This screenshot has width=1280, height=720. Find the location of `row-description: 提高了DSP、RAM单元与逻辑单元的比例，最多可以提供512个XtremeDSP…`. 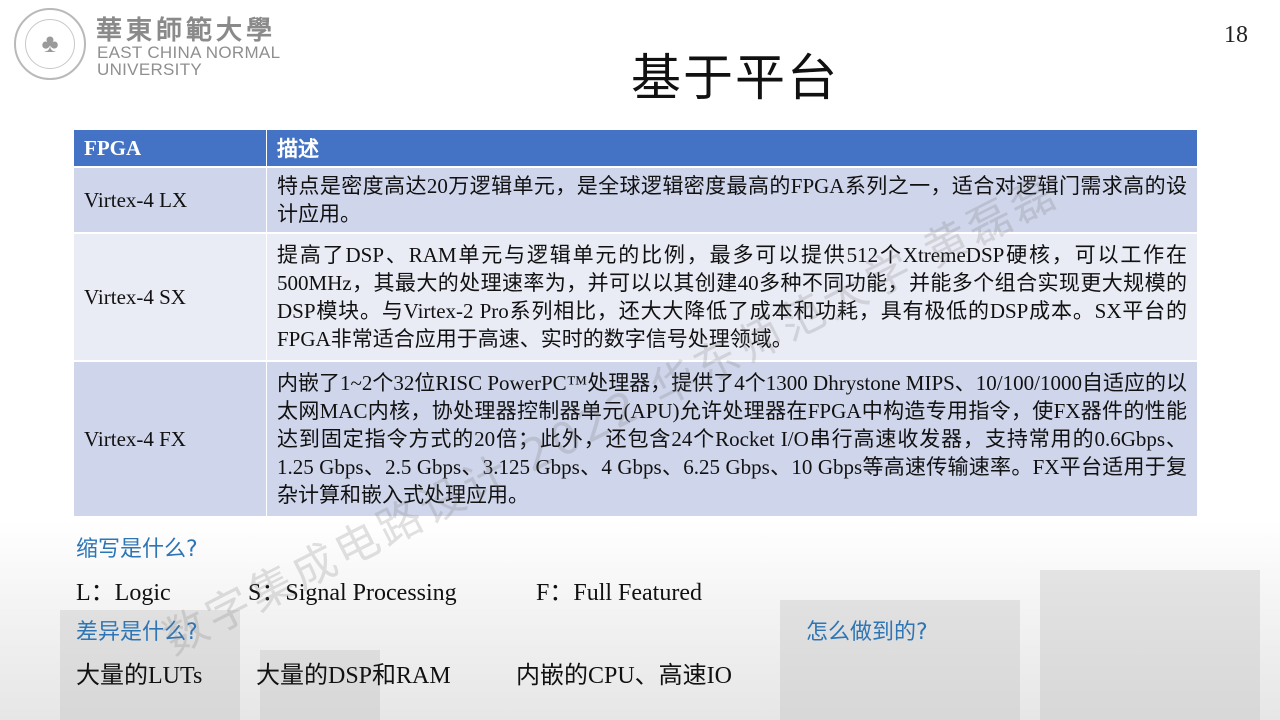

row-description: 提高了DSP、RAM单元与逻辑单元的比例，最多可以提供512个XtremeDSP… is located at coordinates (732, 296).